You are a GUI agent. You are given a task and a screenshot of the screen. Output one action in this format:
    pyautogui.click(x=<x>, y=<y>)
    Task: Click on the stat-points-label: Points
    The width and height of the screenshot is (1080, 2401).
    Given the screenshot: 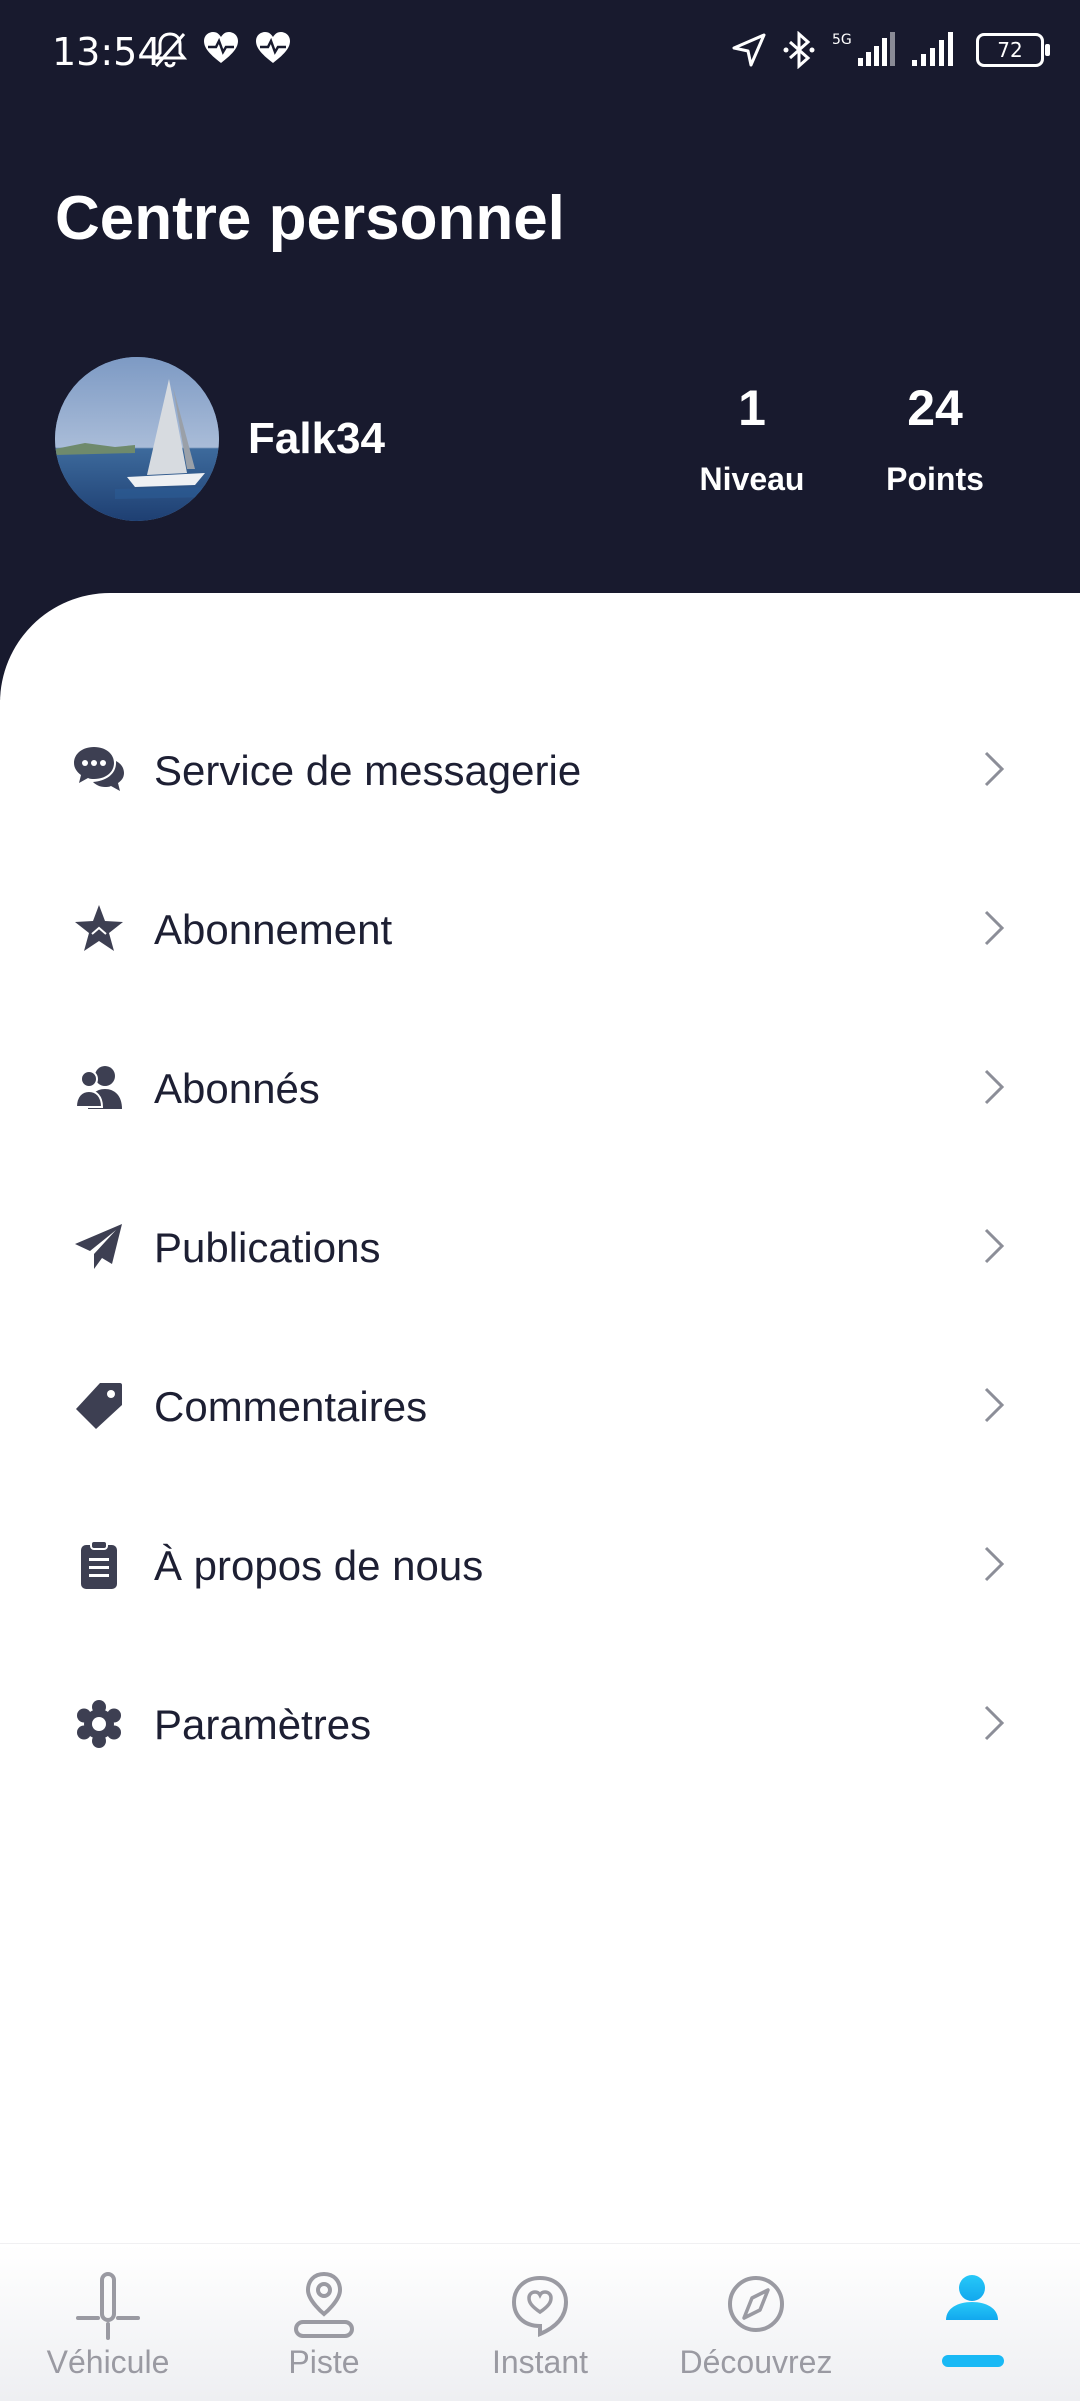 What is the action you would take?
    pyautogui.click(x=935, y=479)
    